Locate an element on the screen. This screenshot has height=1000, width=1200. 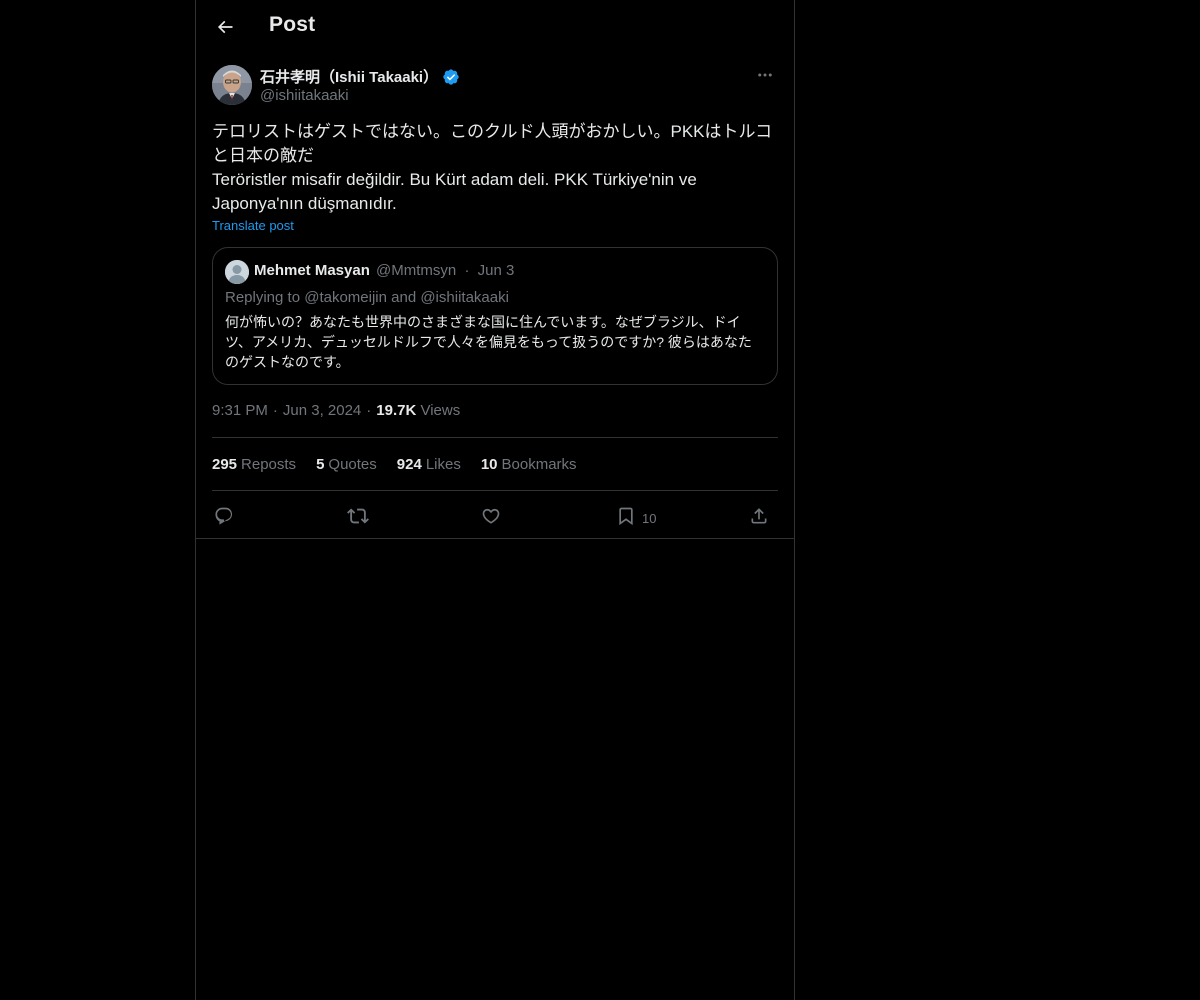
share-button is located at coordinates (759, 516).